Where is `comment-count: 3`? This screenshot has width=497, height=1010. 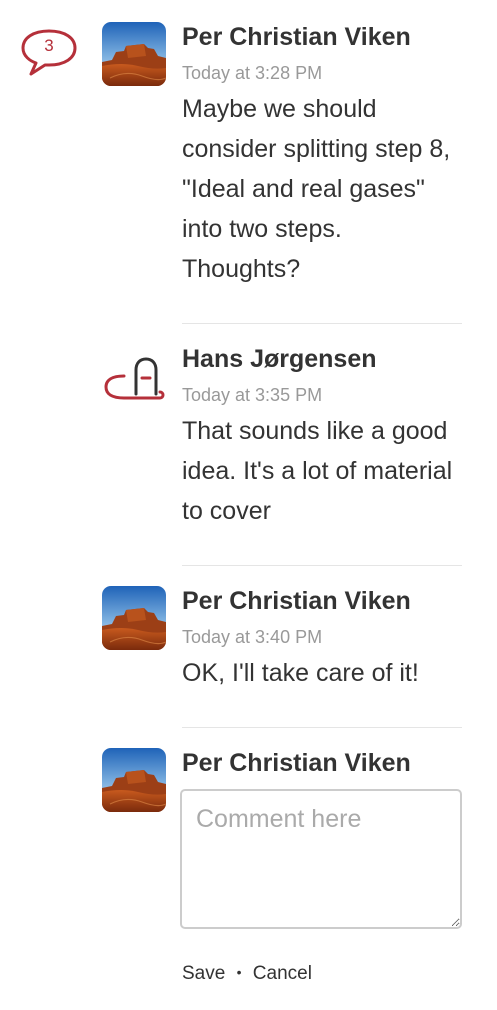 comment-count: 3 is located at coordinates (49, 45).